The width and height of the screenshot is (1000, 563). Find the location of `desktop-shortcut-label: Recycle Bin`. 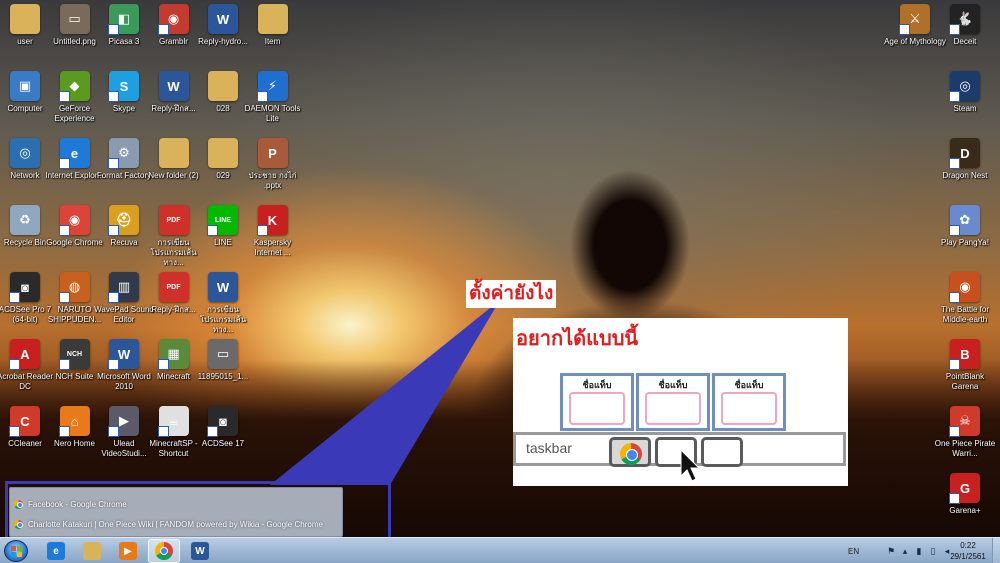

desktop-shortcut-label: Recycle Bin is located at coordinates (25, 242).